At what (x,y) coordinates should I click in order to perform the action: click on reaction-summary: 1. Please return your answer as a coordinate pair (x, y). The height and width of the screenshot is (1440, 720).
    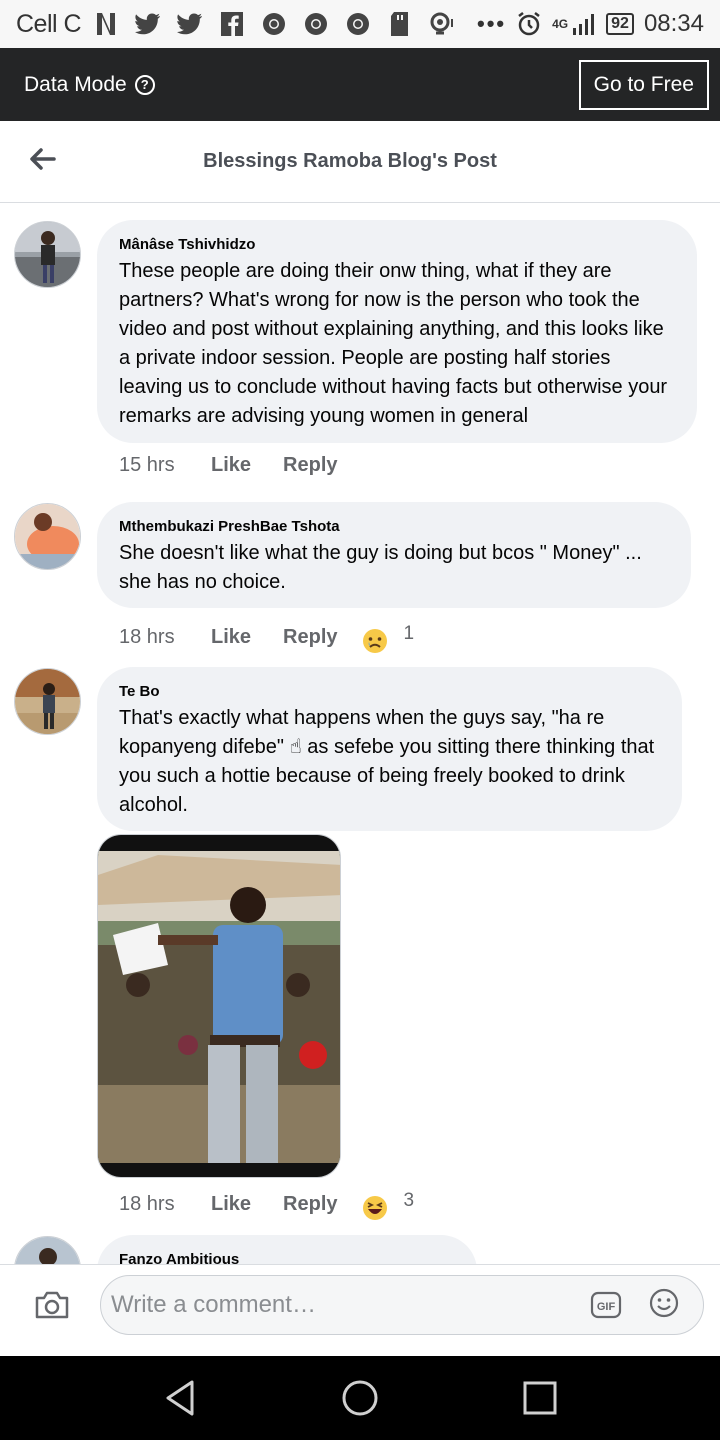
    Looking at the image, I should click on (388, 637).